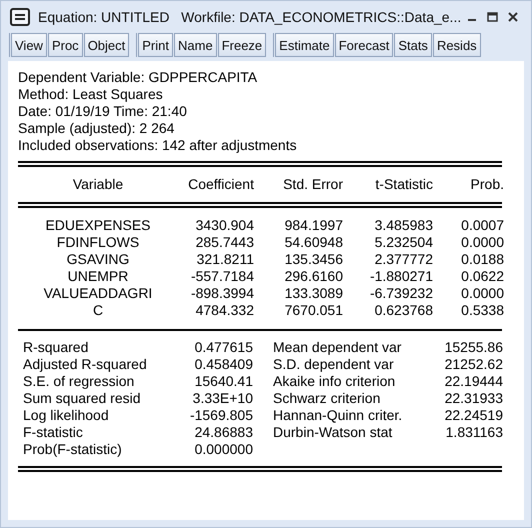 The width and height of the screenshot is (532, 528). Describe the element at coordinates (313, 293) in the screenshot. I see `table-cell-text: 133.3089` at that location.